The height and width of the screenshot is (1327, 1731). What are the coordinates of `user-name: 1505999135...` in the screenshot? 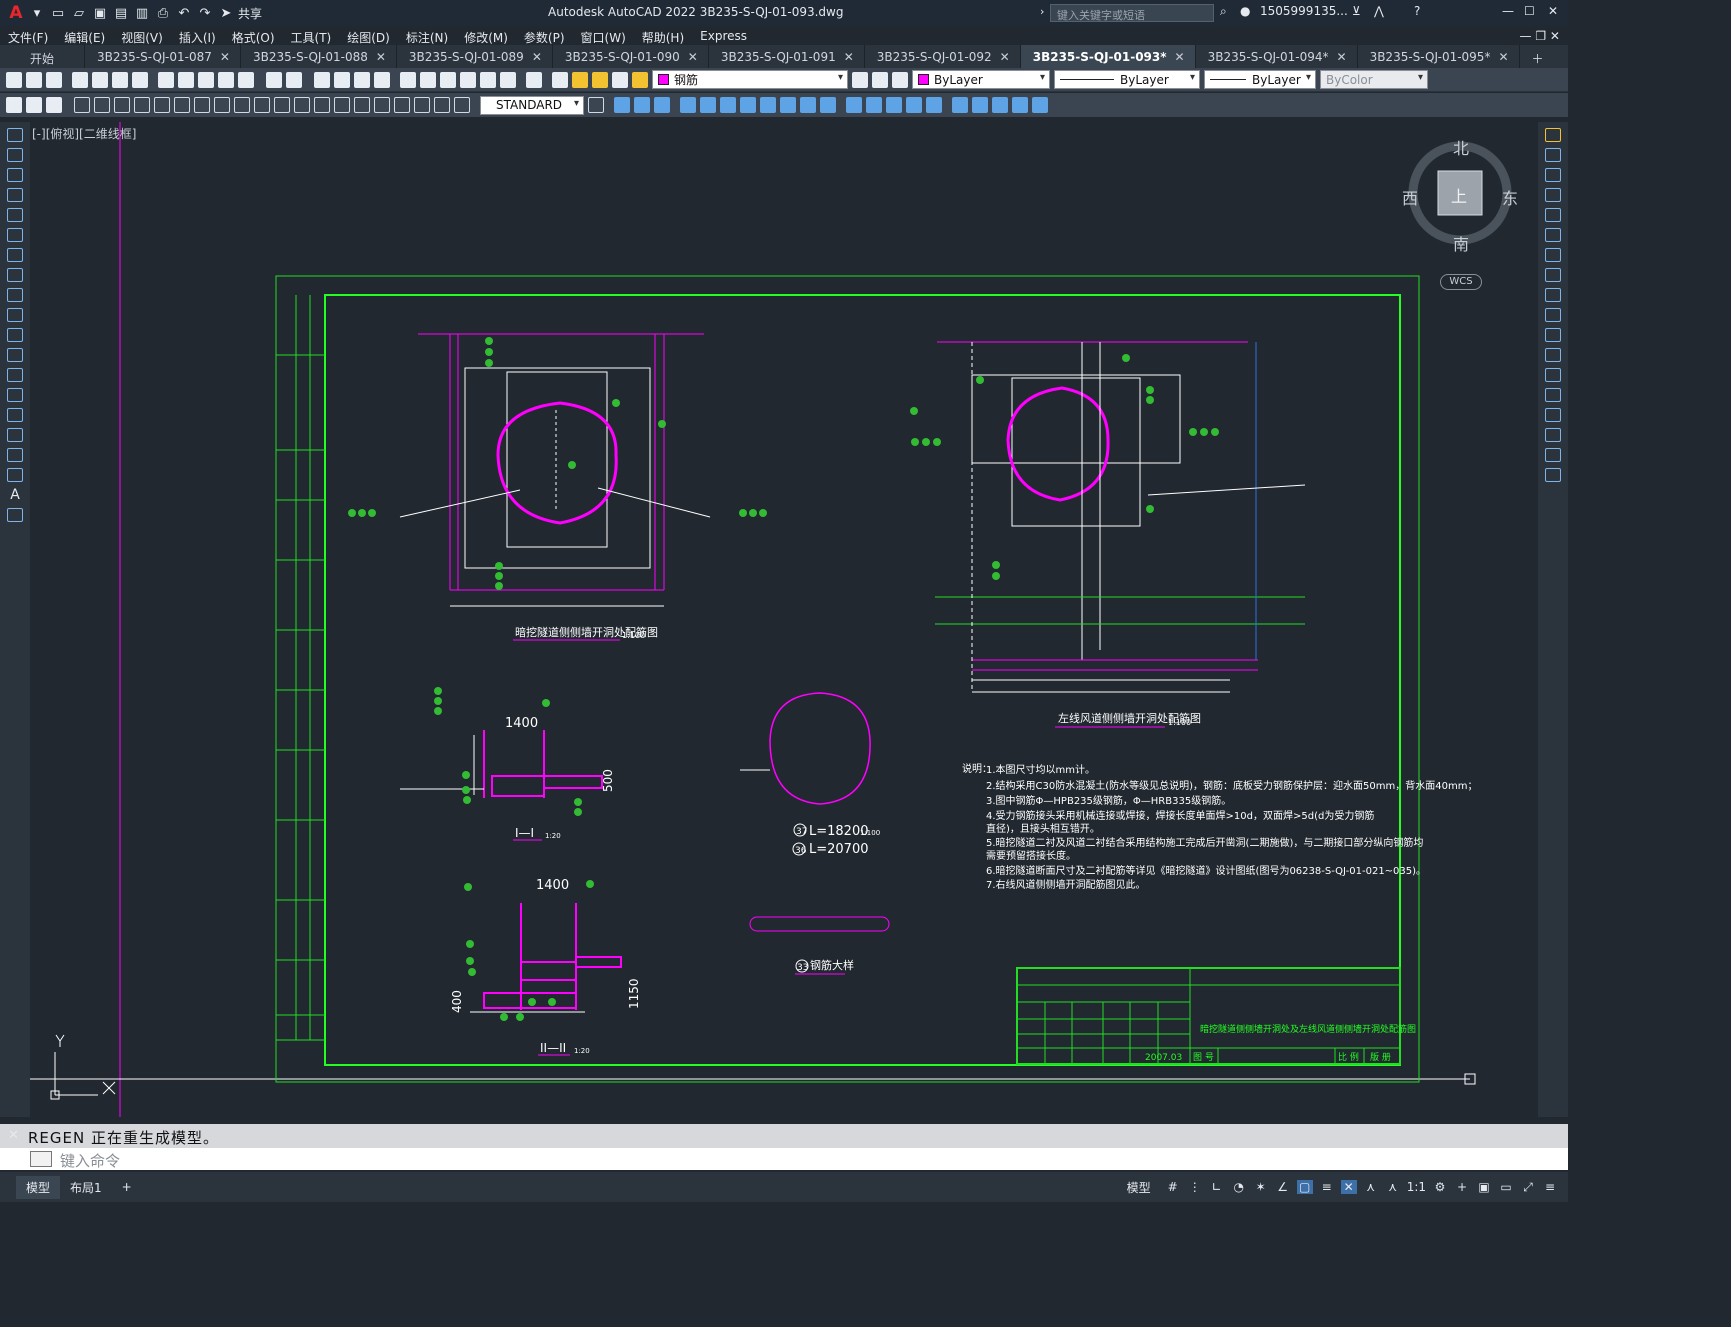 It's located at (1304, 11).